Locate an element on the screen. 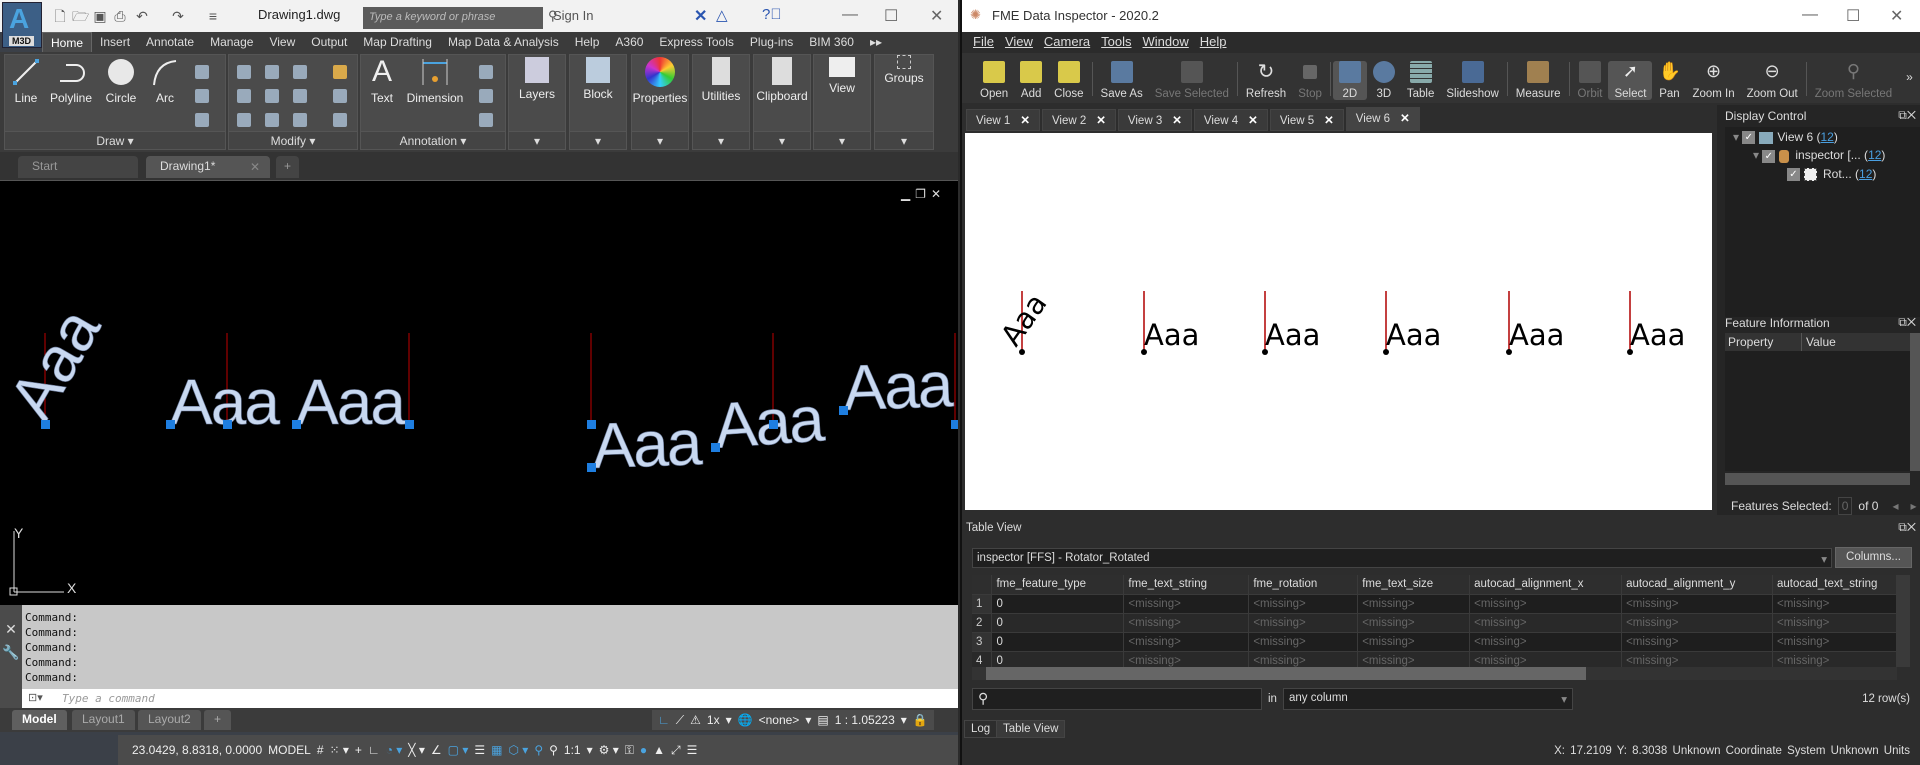 Image resolution: width=1920 pixels, height=765 pixels. fillet-icon is located at coordinates (300, 96).